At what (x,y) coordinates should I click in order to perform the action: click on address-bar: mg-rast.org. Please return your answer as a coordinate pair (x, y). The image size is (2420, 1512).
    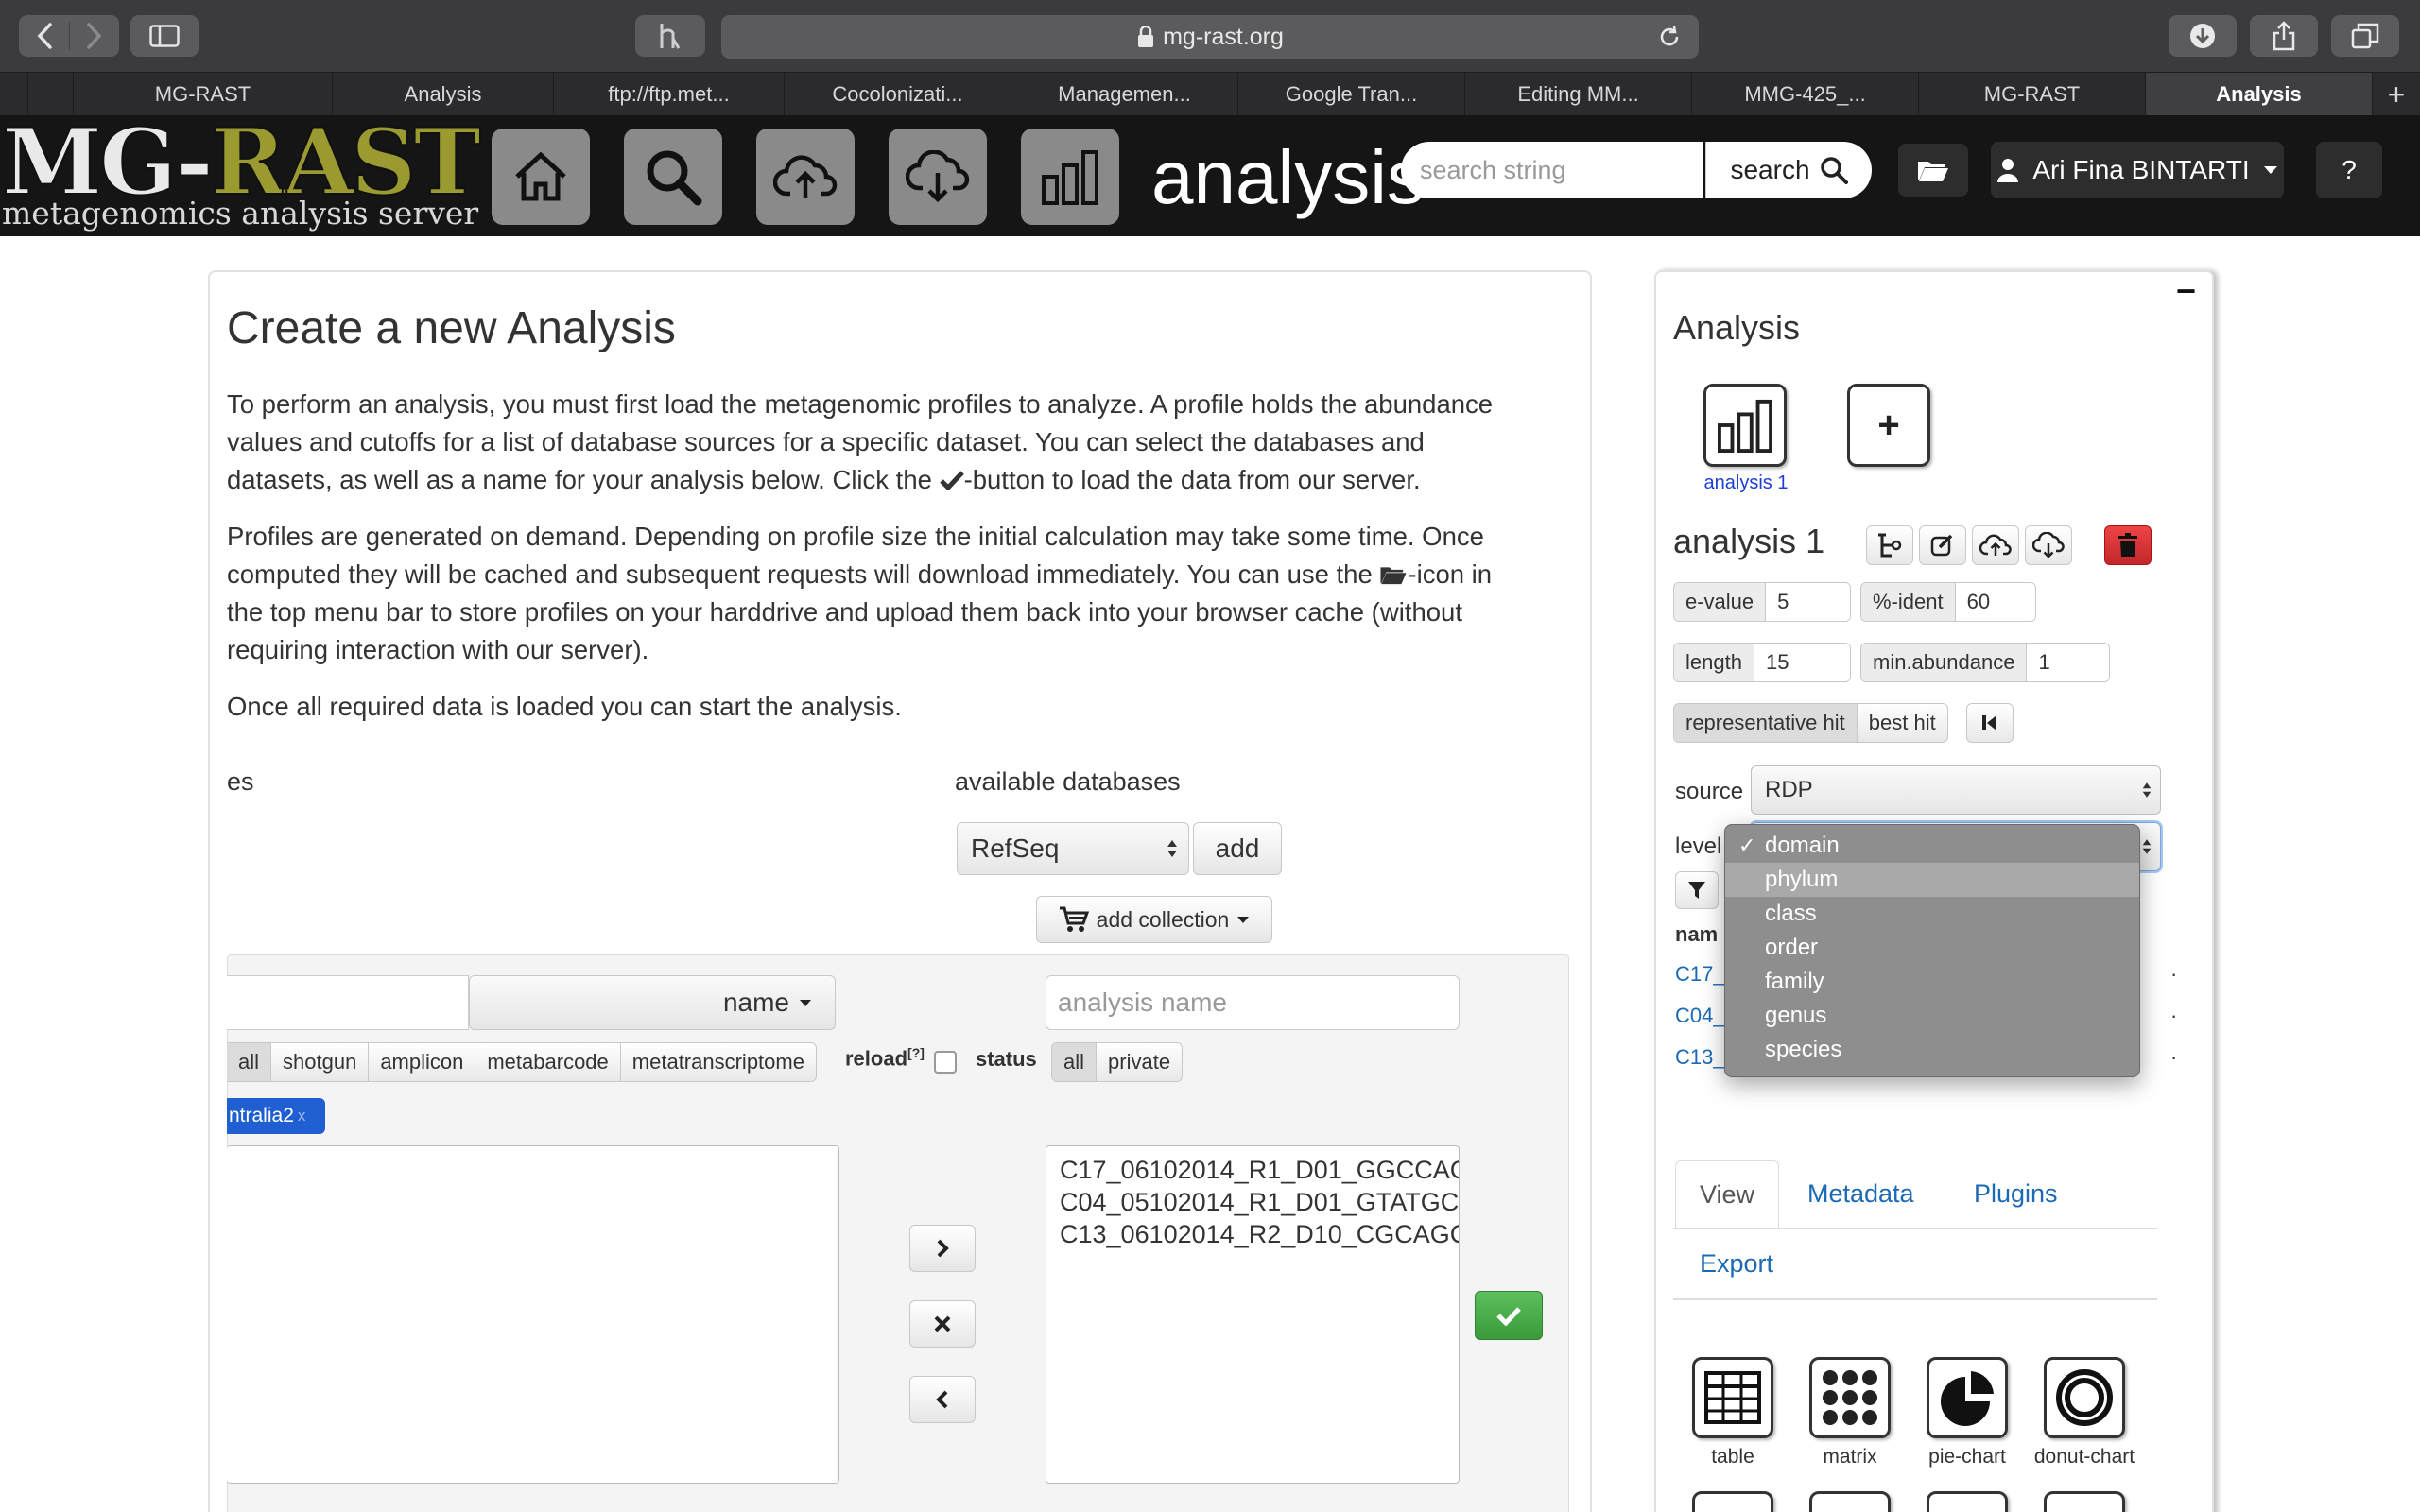
    Looking at the image, I should click on (1210, 37).